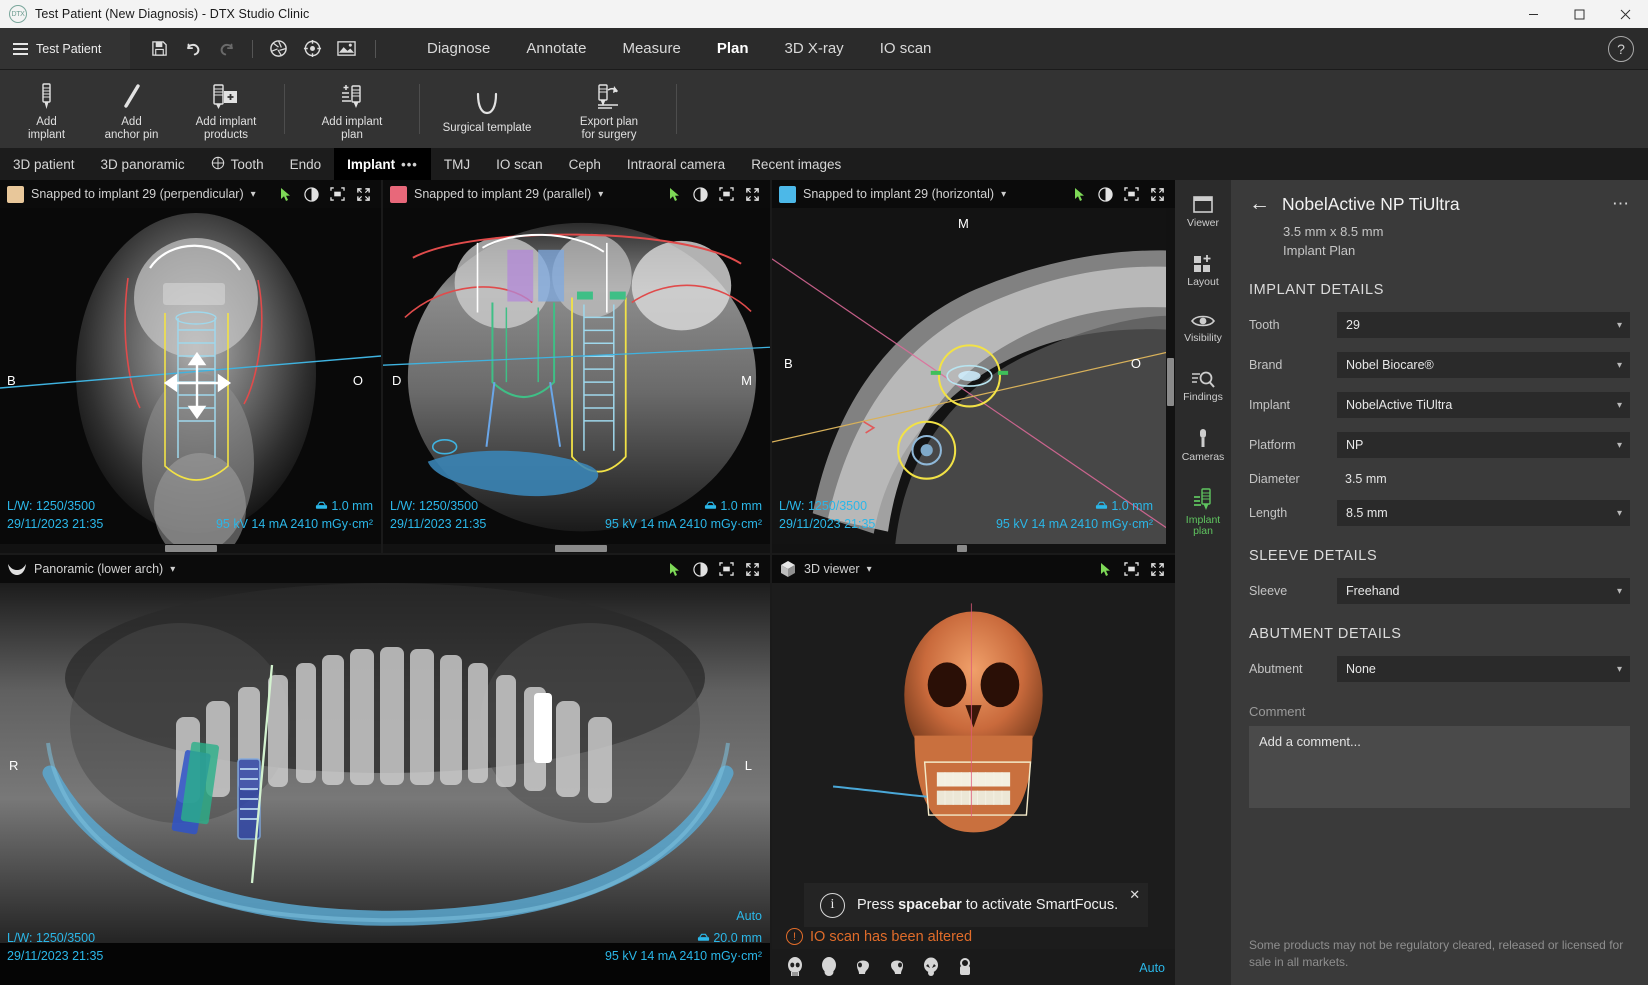 This screenshot has width=1648, height=985. What do you see at coordinates (159, 49) in the screenshot?
I see `save-icon` at bounding box center [159, 49].